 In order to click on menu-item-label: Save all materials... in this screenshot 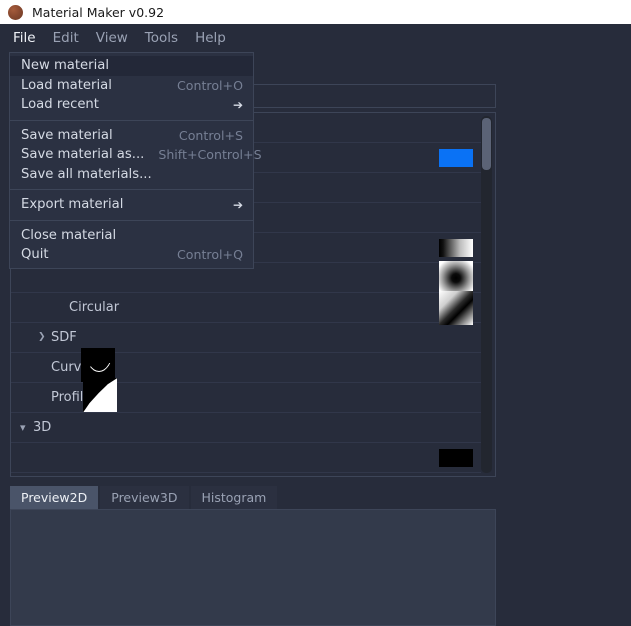, I will do `click(86, 174)`.